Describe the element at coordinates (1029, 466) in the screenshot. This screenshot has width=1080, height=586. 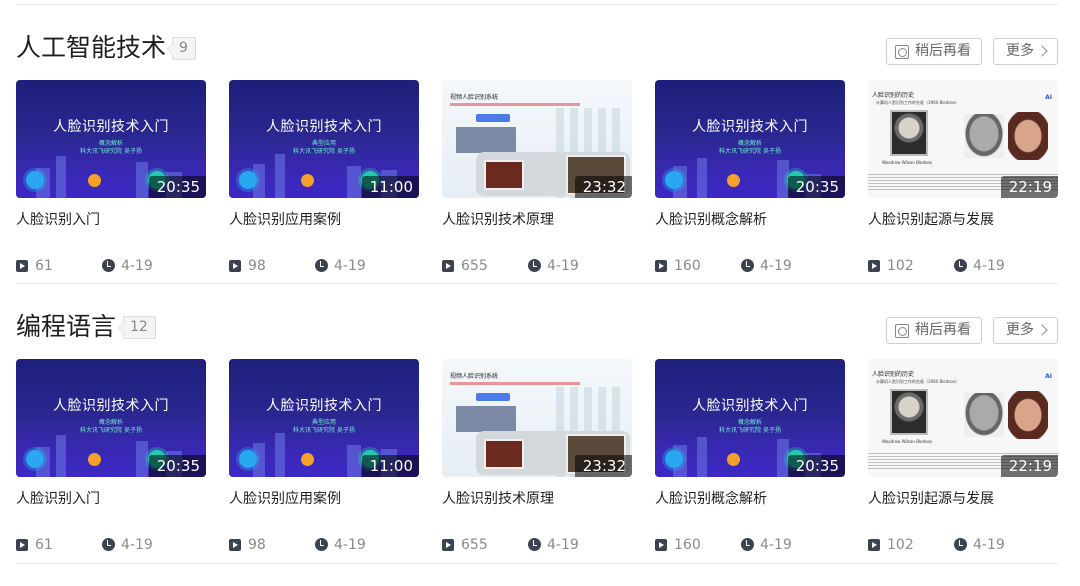
I see `duration-badge: 22:19` at that location.